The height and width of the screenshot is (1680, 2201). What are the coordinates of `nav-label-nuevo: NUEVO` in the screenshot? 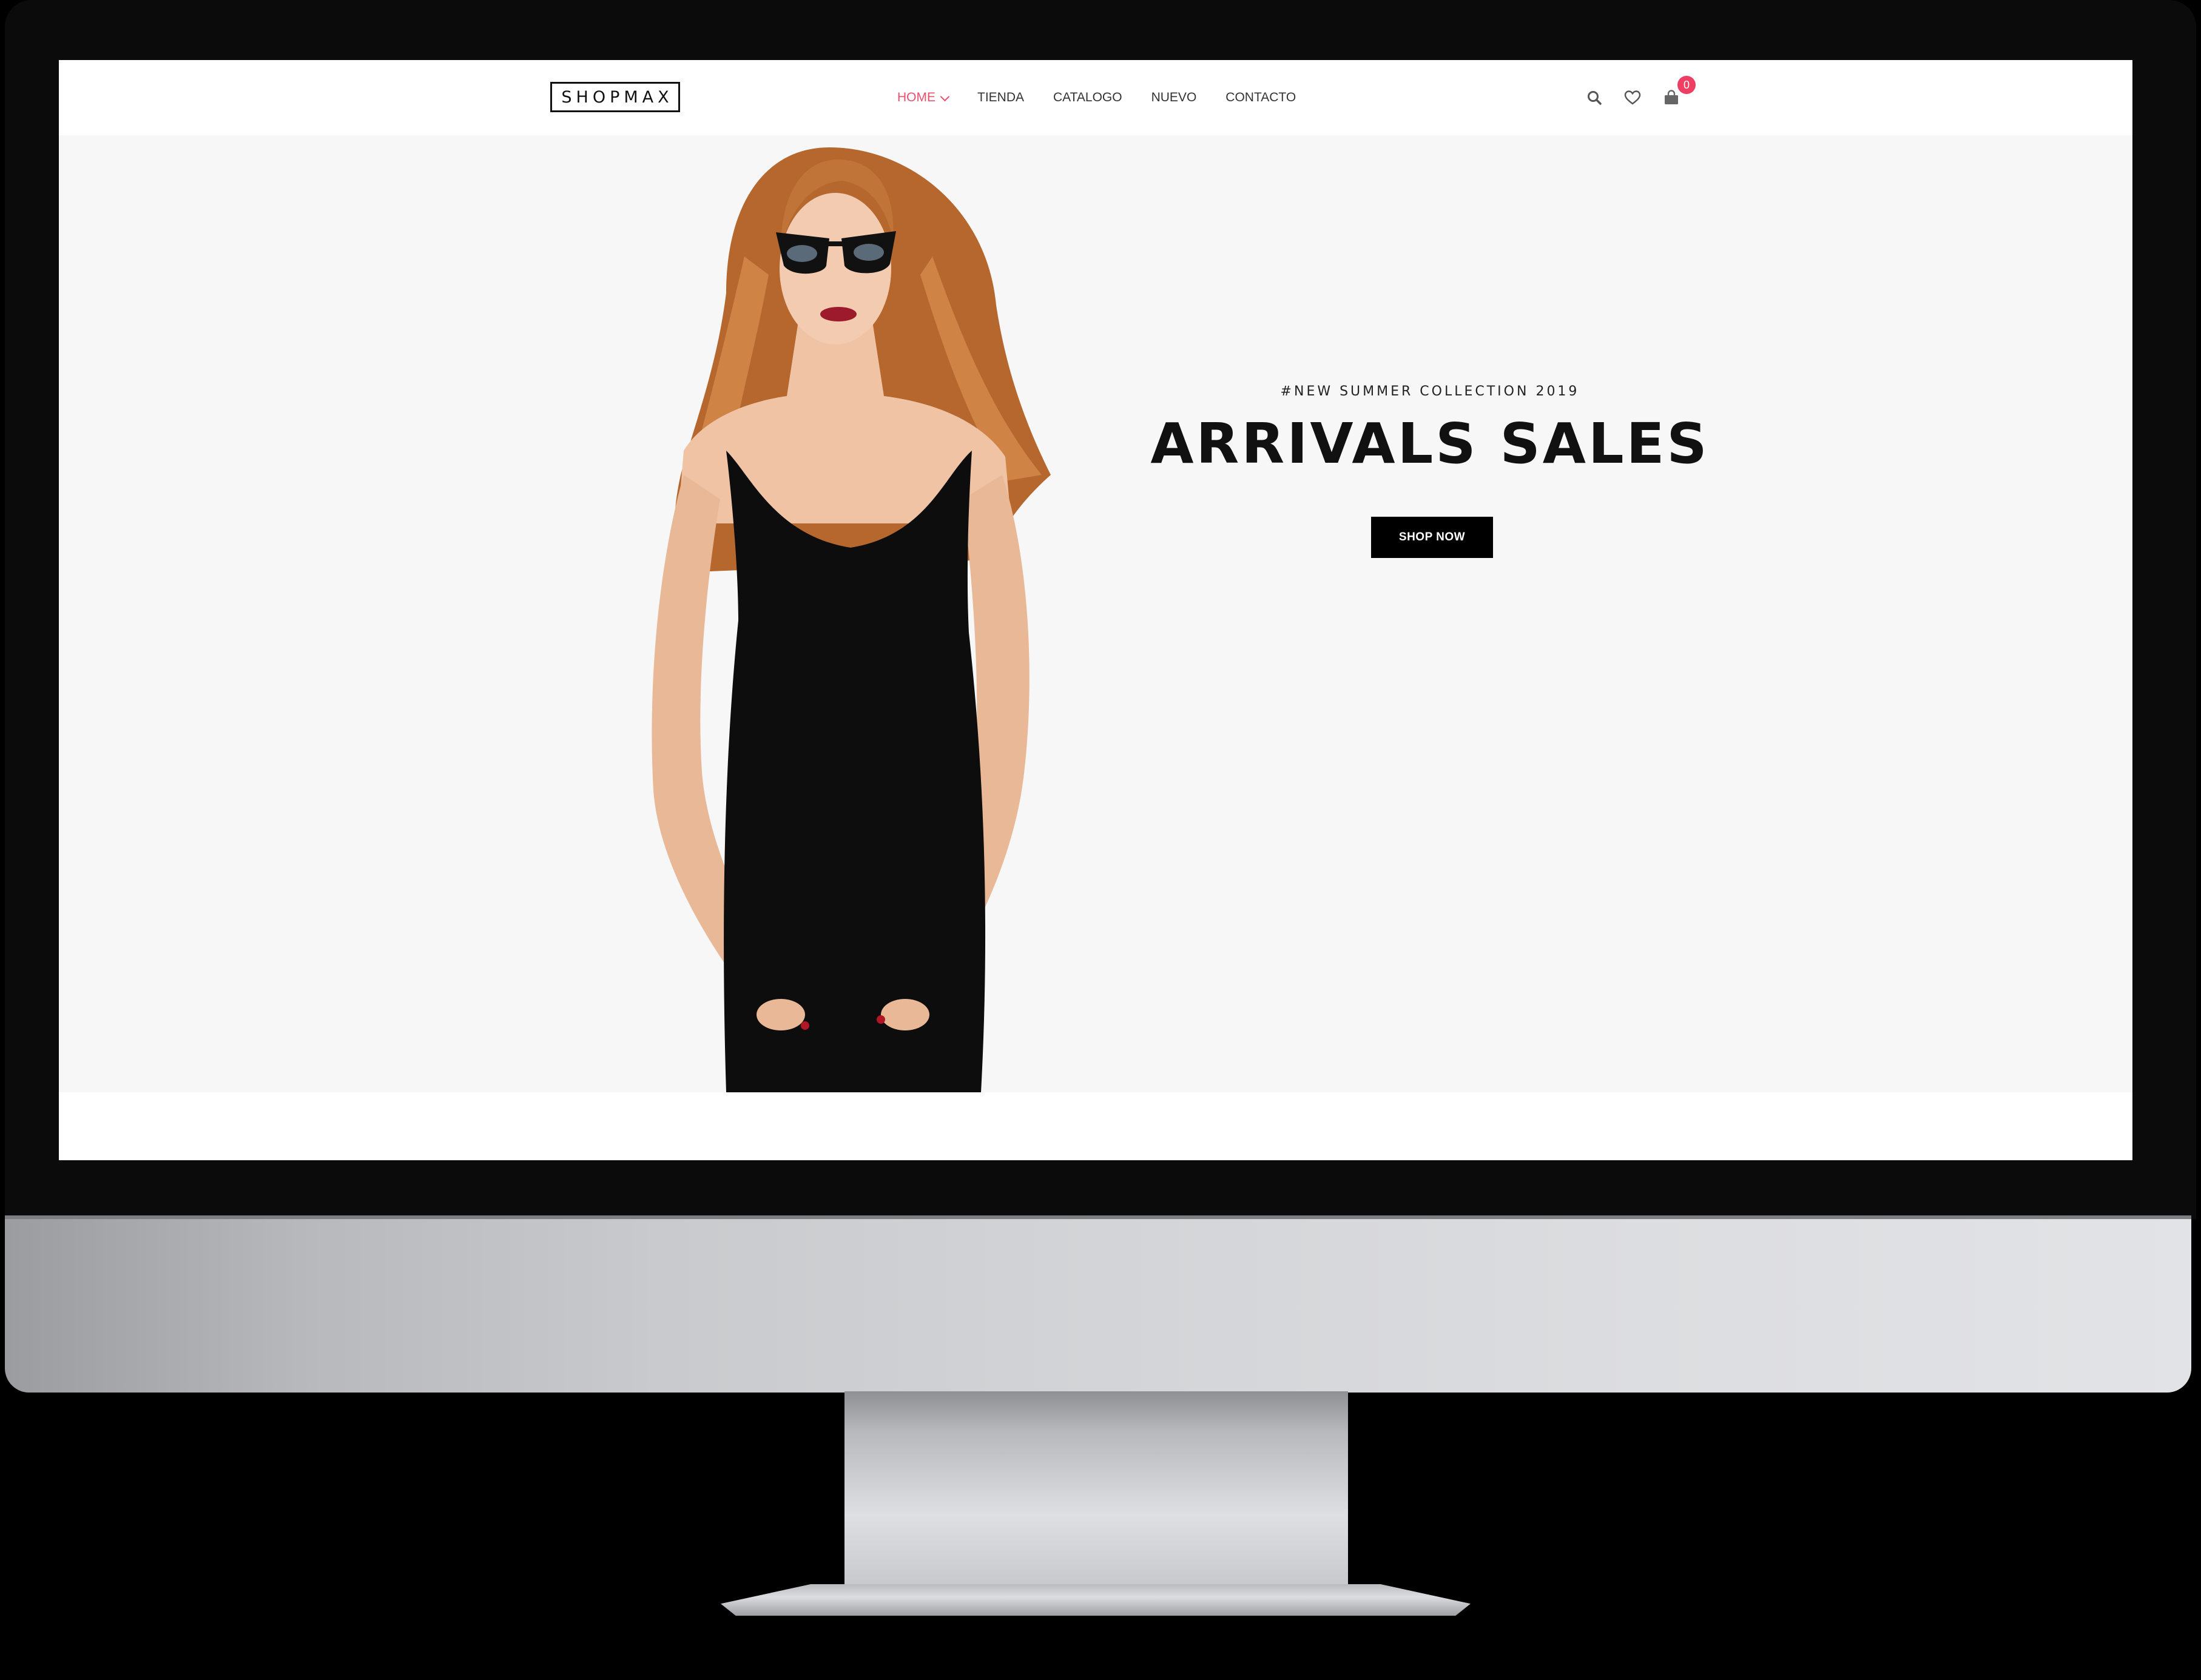 It's located at (1174, 97).